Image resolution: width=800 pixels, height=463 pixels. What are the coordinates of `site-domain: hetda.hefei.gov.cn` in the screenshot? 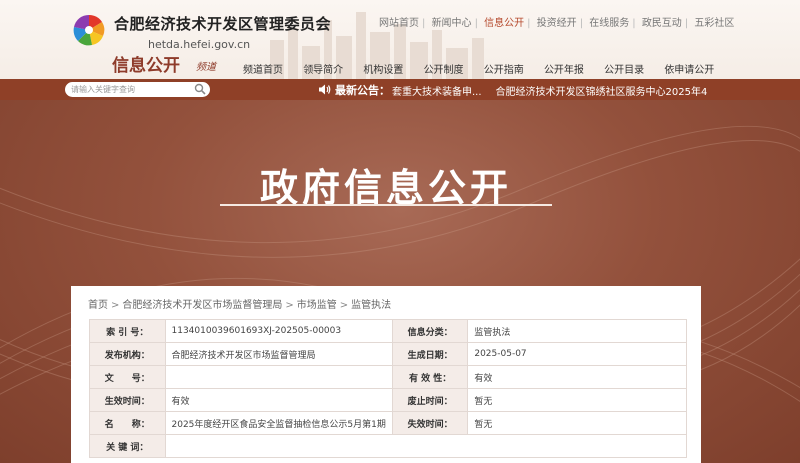 It's located at (199, 44).